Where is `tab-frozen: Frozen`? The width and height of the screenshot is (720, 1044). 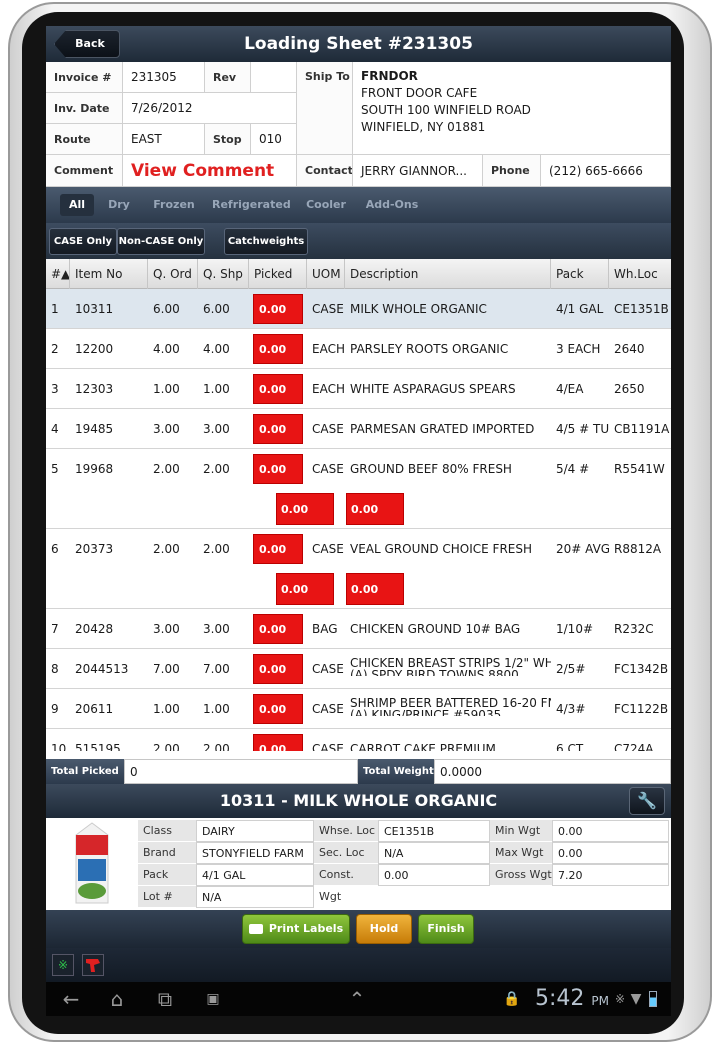
tab-frozen: Frozen is located at coordinates (174, 205).